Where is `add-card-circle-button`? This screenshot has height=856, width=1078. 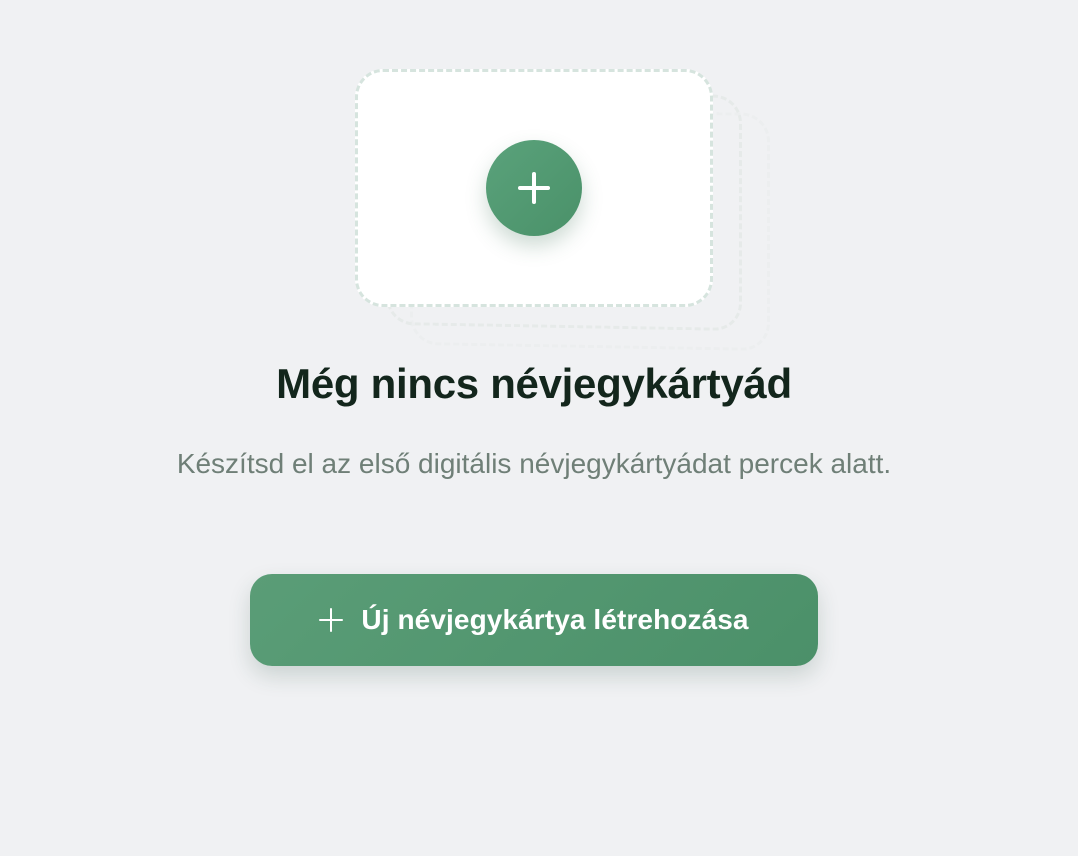 add-card-circle-button is located at coordinates (534, 188).